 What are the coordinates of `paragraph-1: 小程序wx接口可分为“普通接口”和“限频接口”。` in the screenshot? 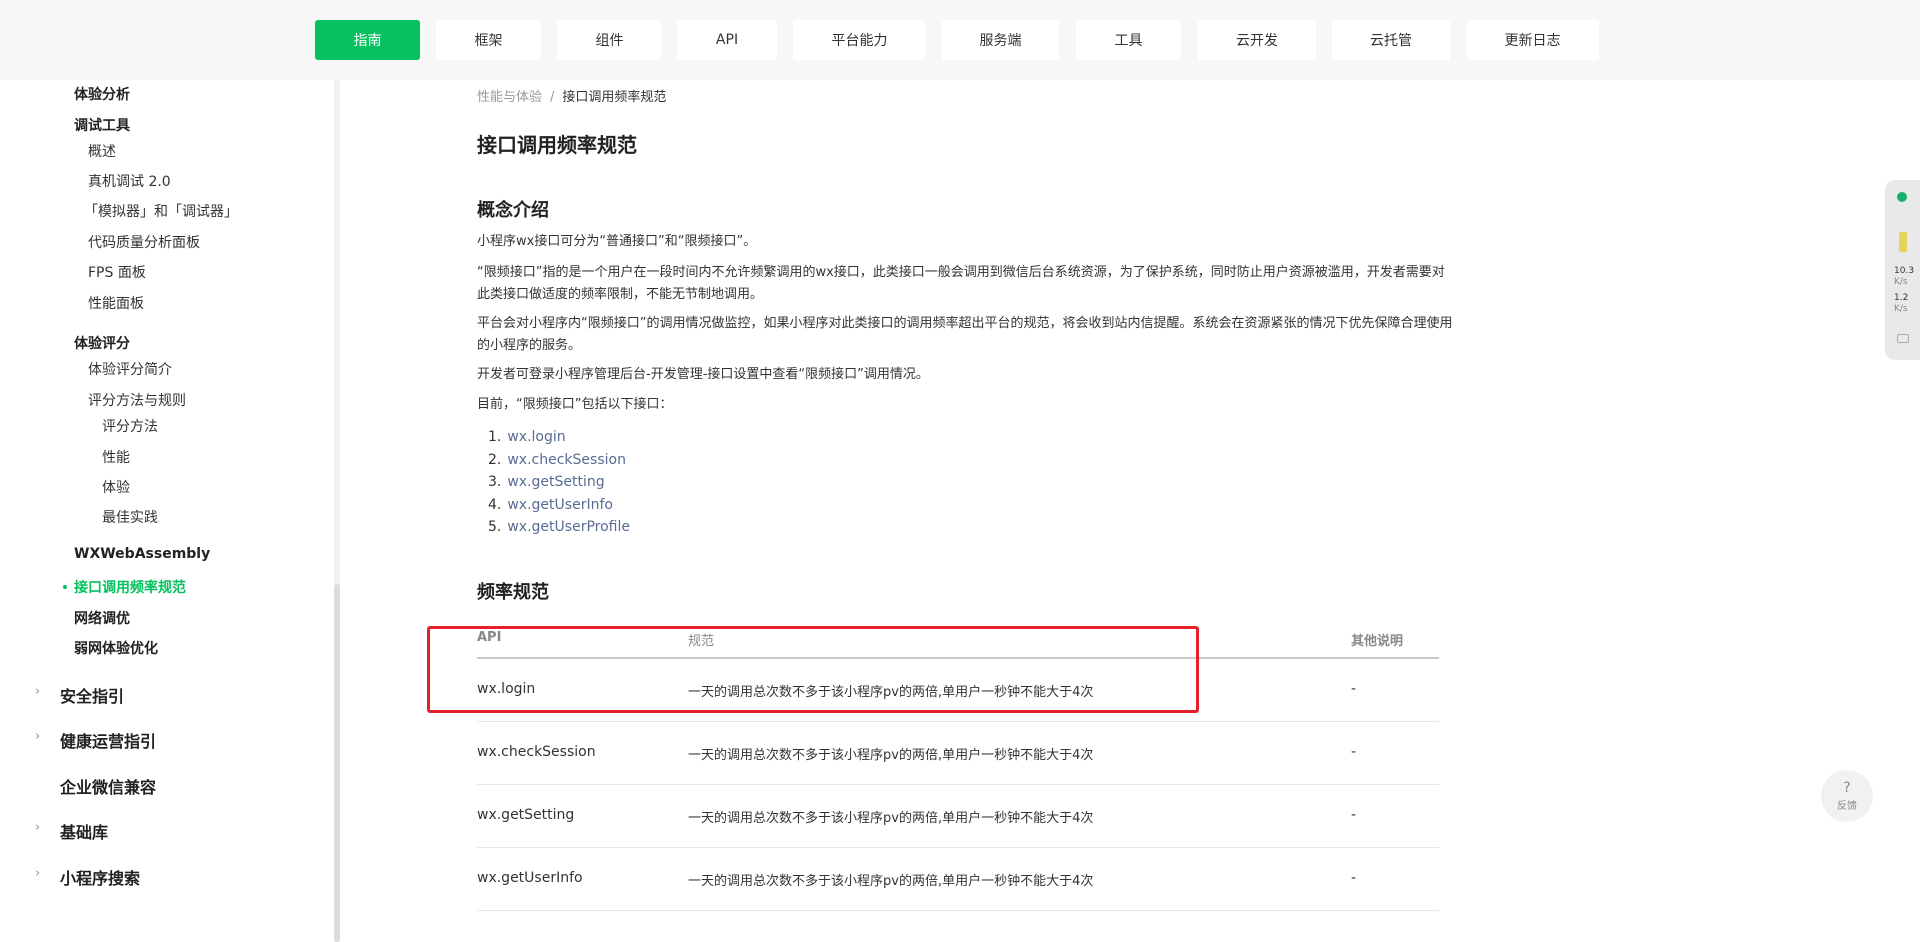 It's located at (617, 241).